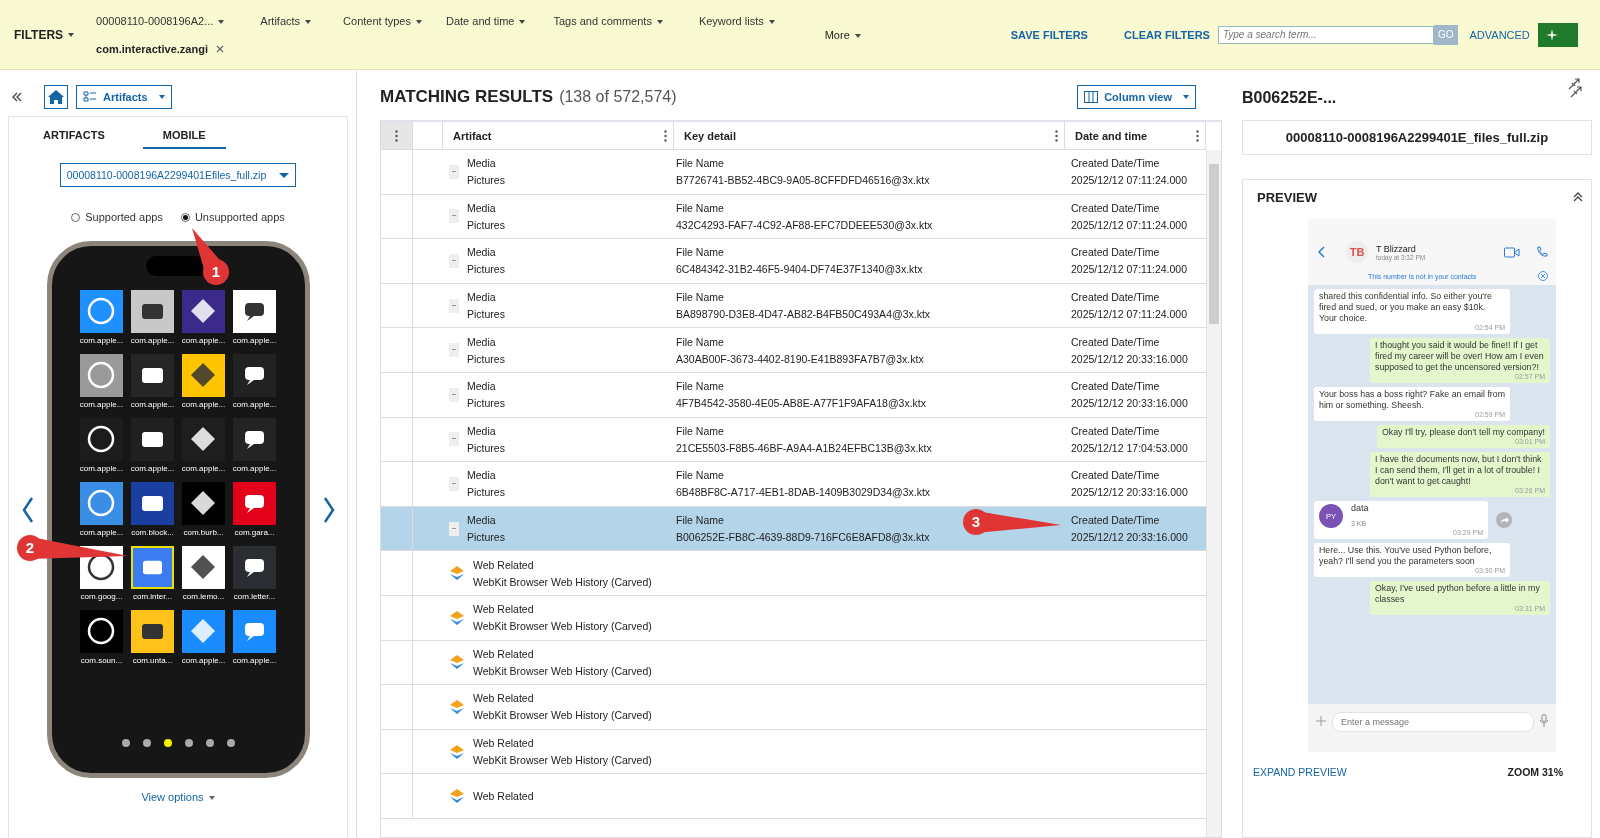  I want to click on result-row: Web Related, so click(793, 796).